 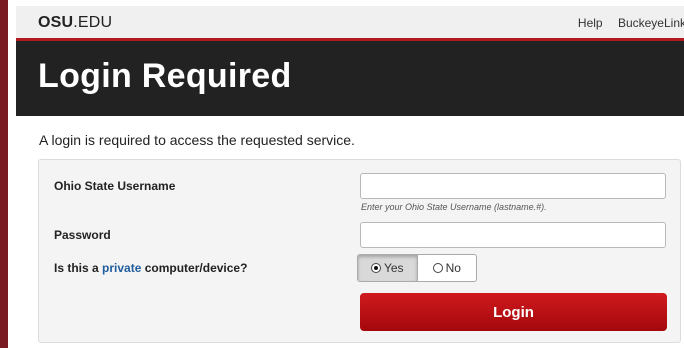 What do you see at coordinates (82, 235) in the screenshot?
I see `password-label: Password` at bounding box center [82, 235].